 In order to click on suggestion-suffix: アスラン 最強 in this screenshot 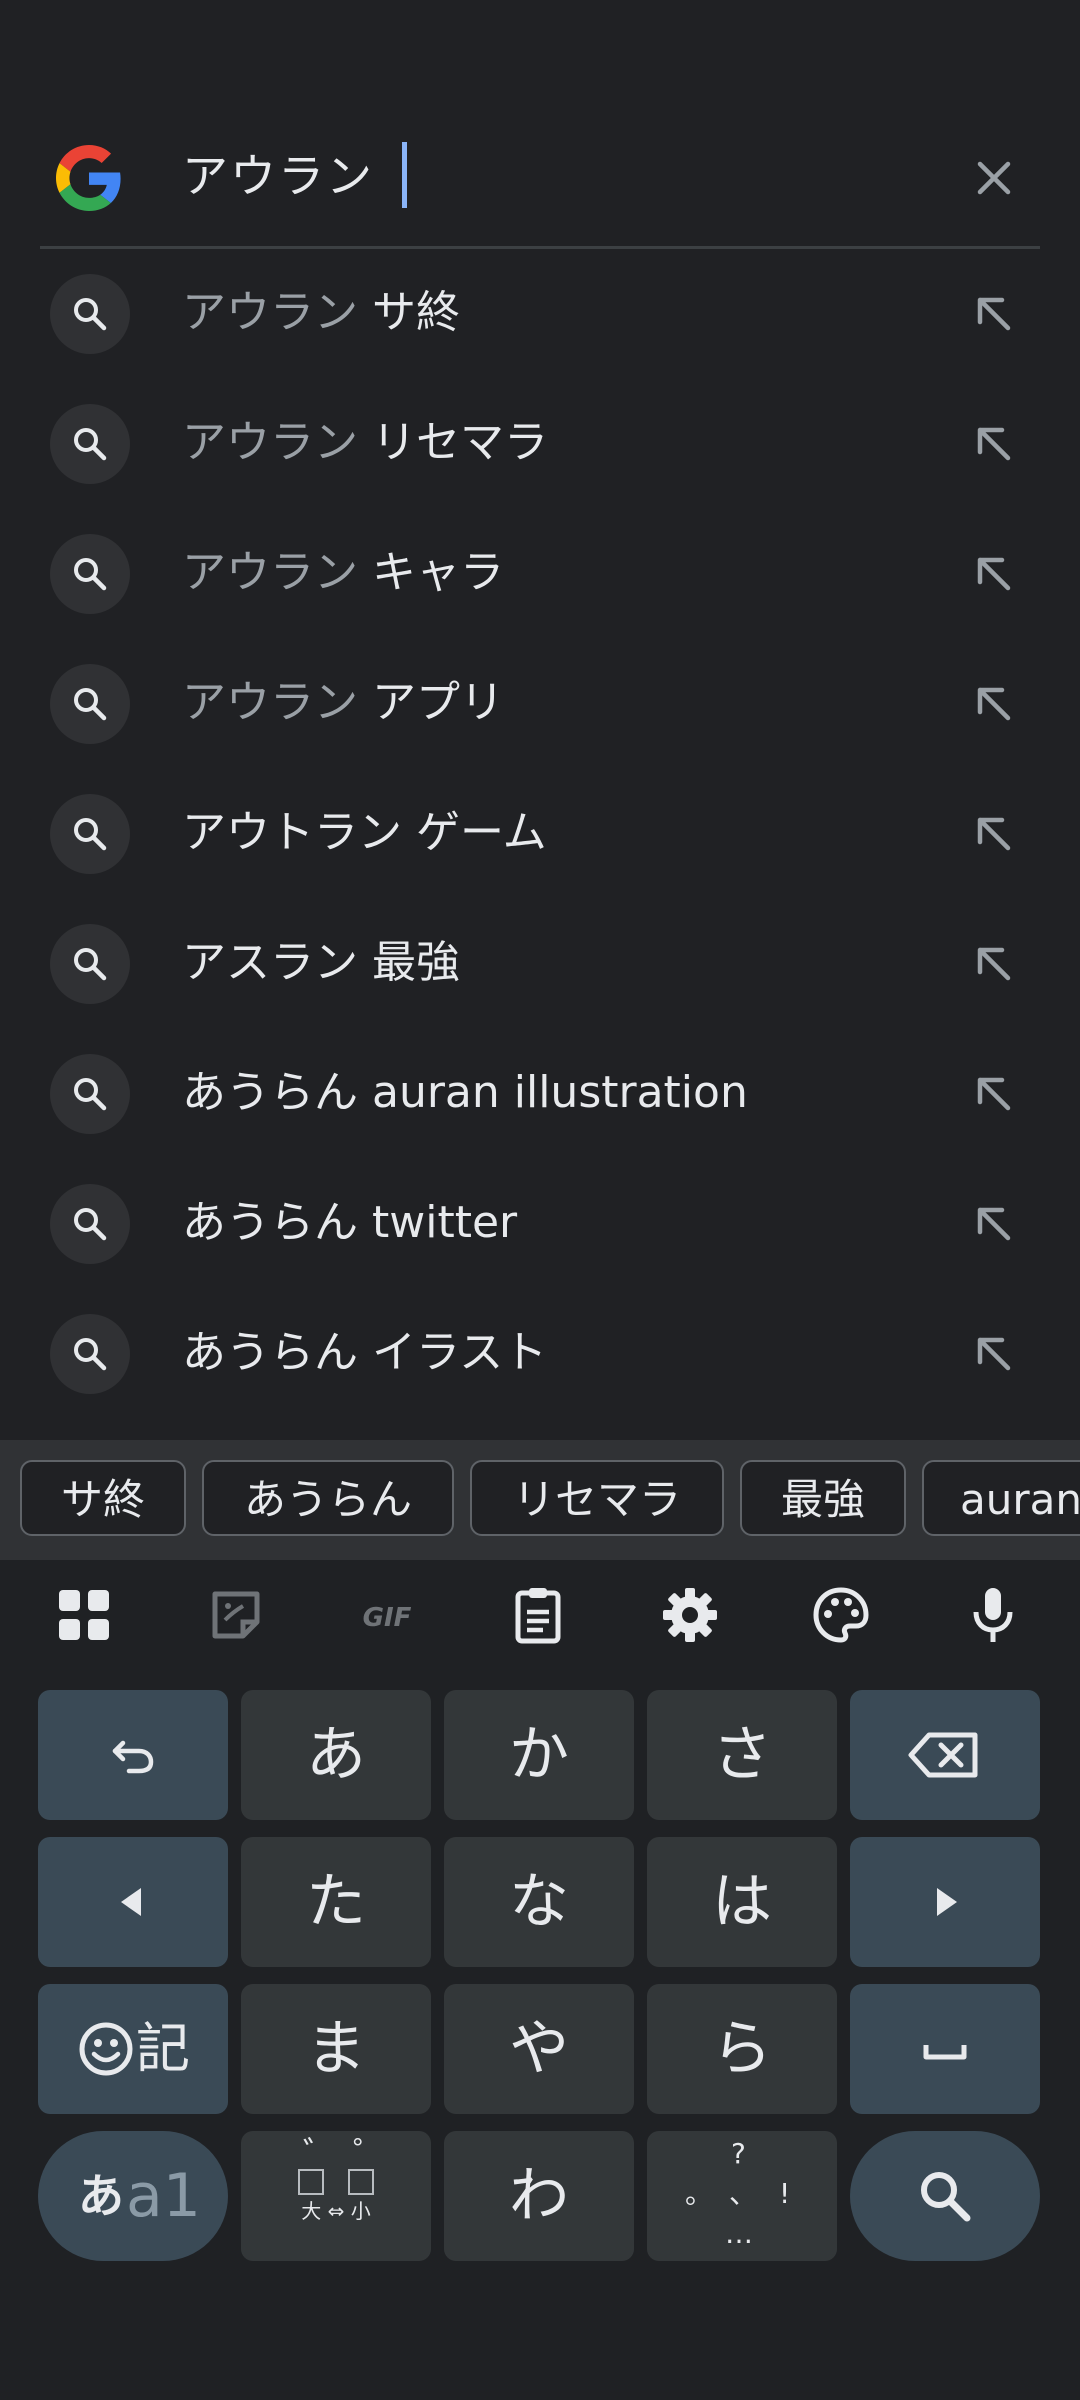, I will do `click(321, 962)`.